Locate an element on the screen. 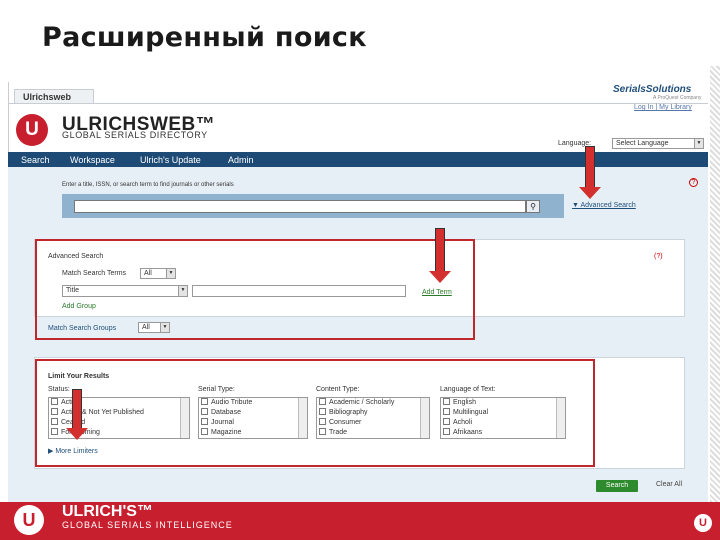 This screenshot has height=540, width=720. site-logo-subtitle: GLOBAL SERIALS DIRECTORY is located at coordinates (135, 135).